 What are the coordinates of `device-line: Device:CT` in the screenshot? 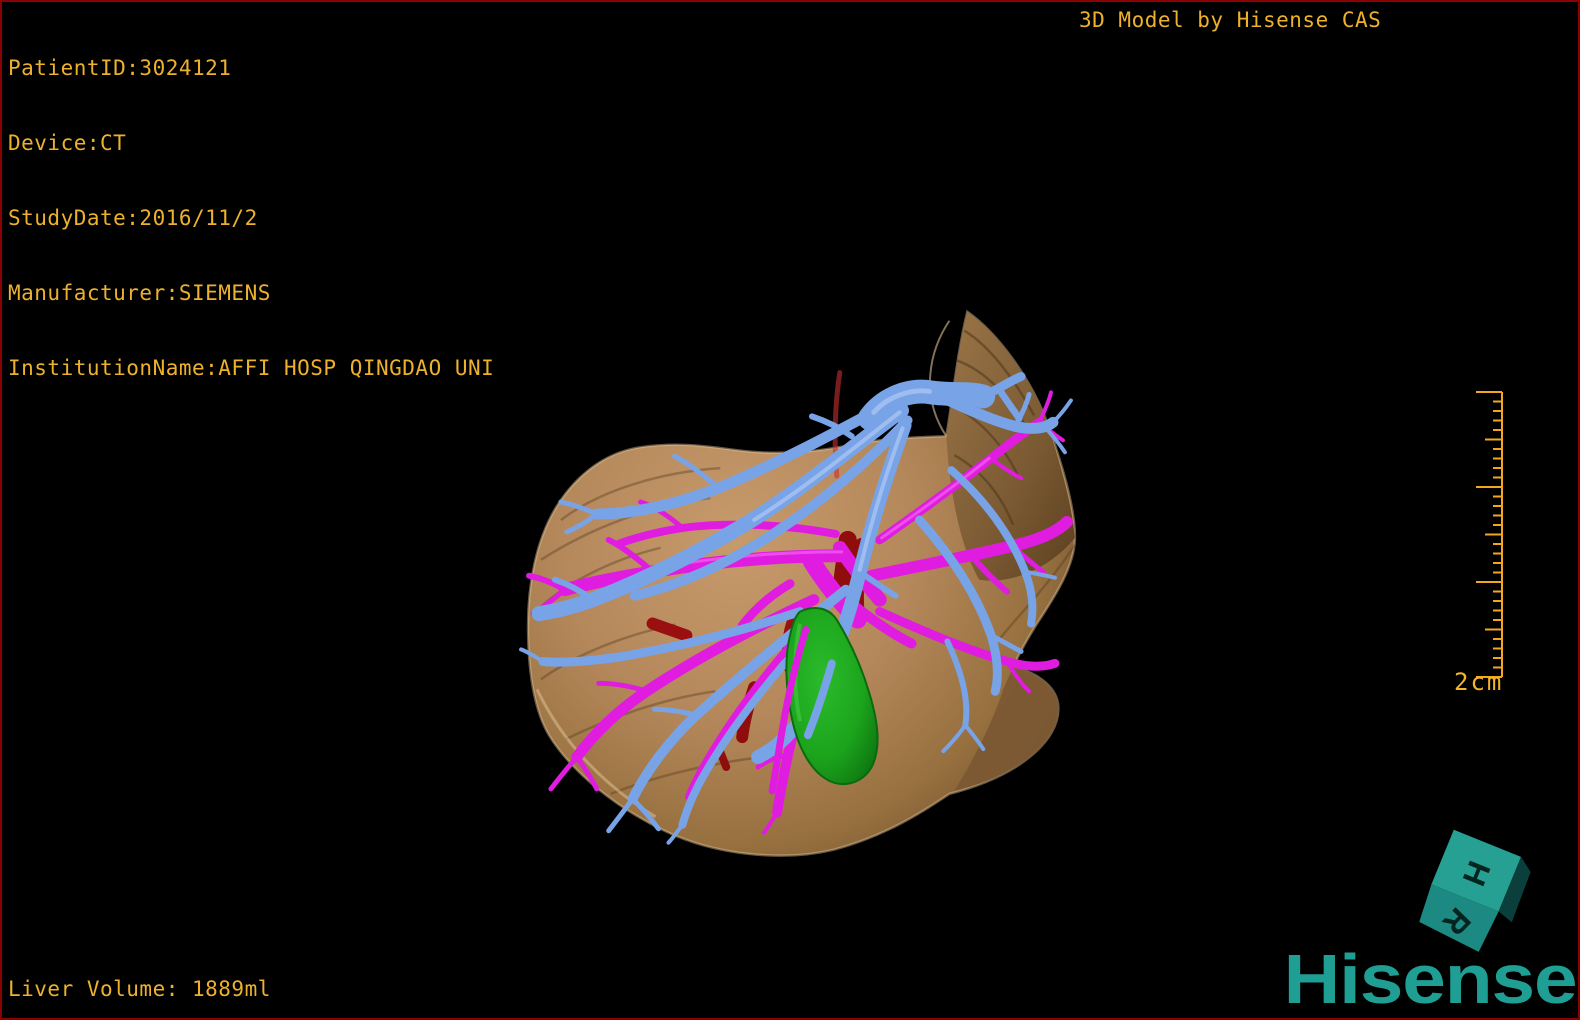 It's located at (67, 143).